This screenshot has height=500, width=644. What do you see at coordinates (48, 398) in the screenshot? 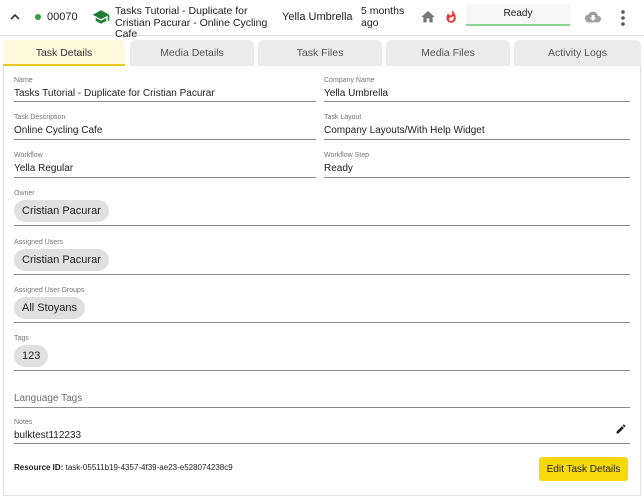
I see `language-tags-placeholder: Language Tags` at bounding box center [48, 398].